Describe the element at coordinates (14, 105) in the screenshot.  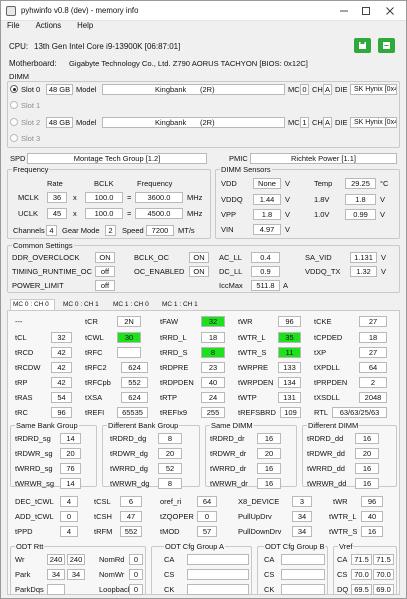
I see `slot-1-radio` at that location.